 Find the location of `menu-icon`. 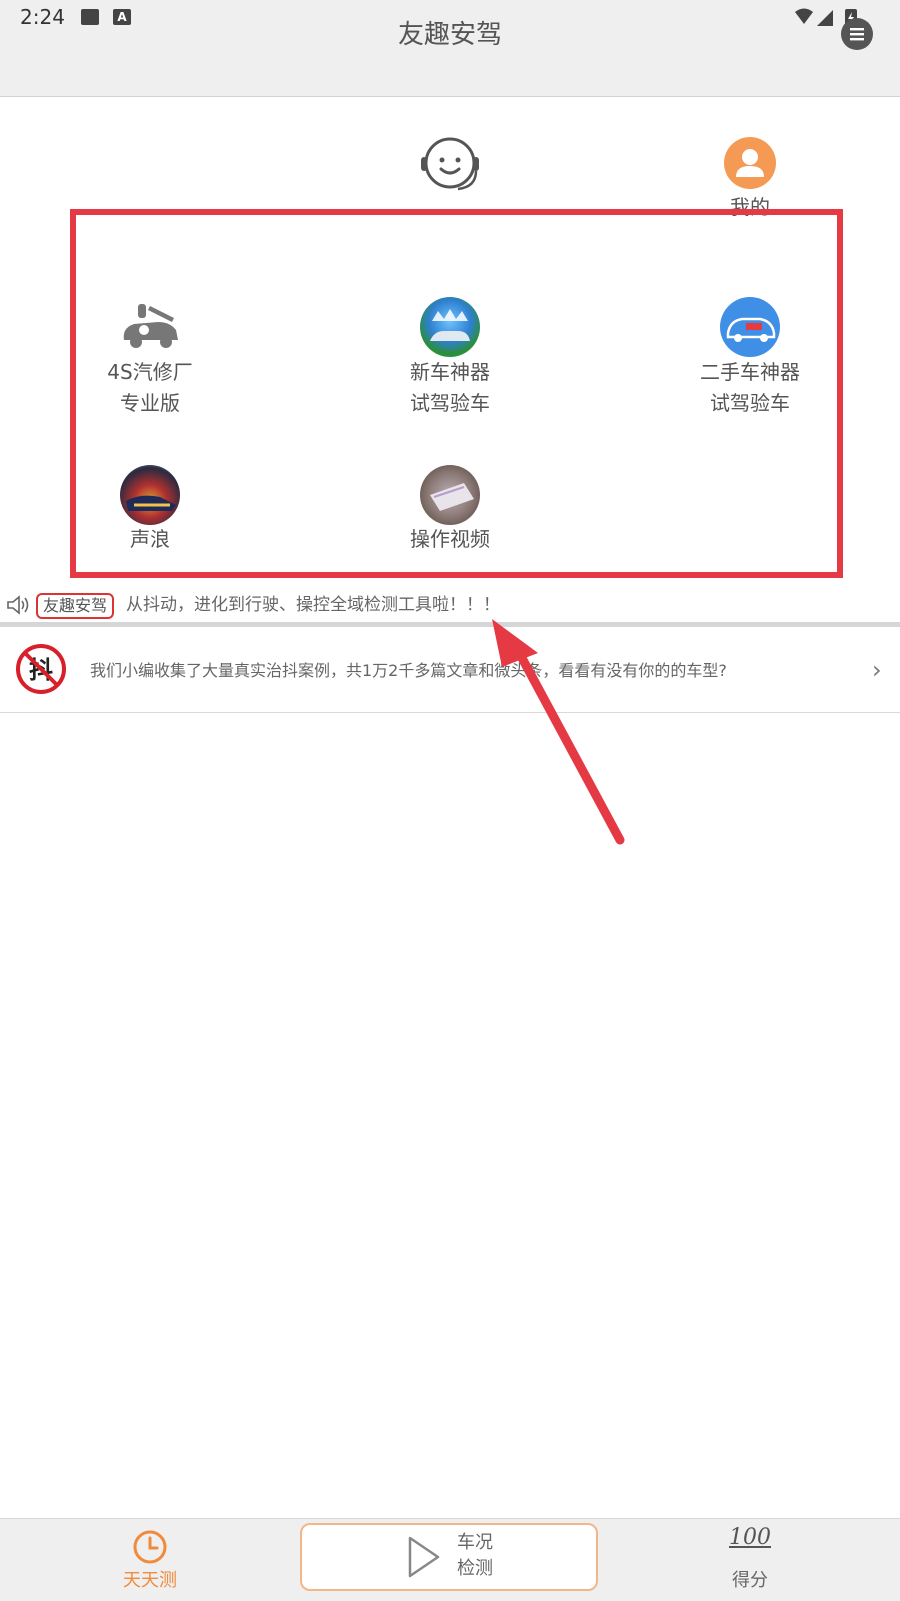

menu-icon is located at coordinates (857, 34).